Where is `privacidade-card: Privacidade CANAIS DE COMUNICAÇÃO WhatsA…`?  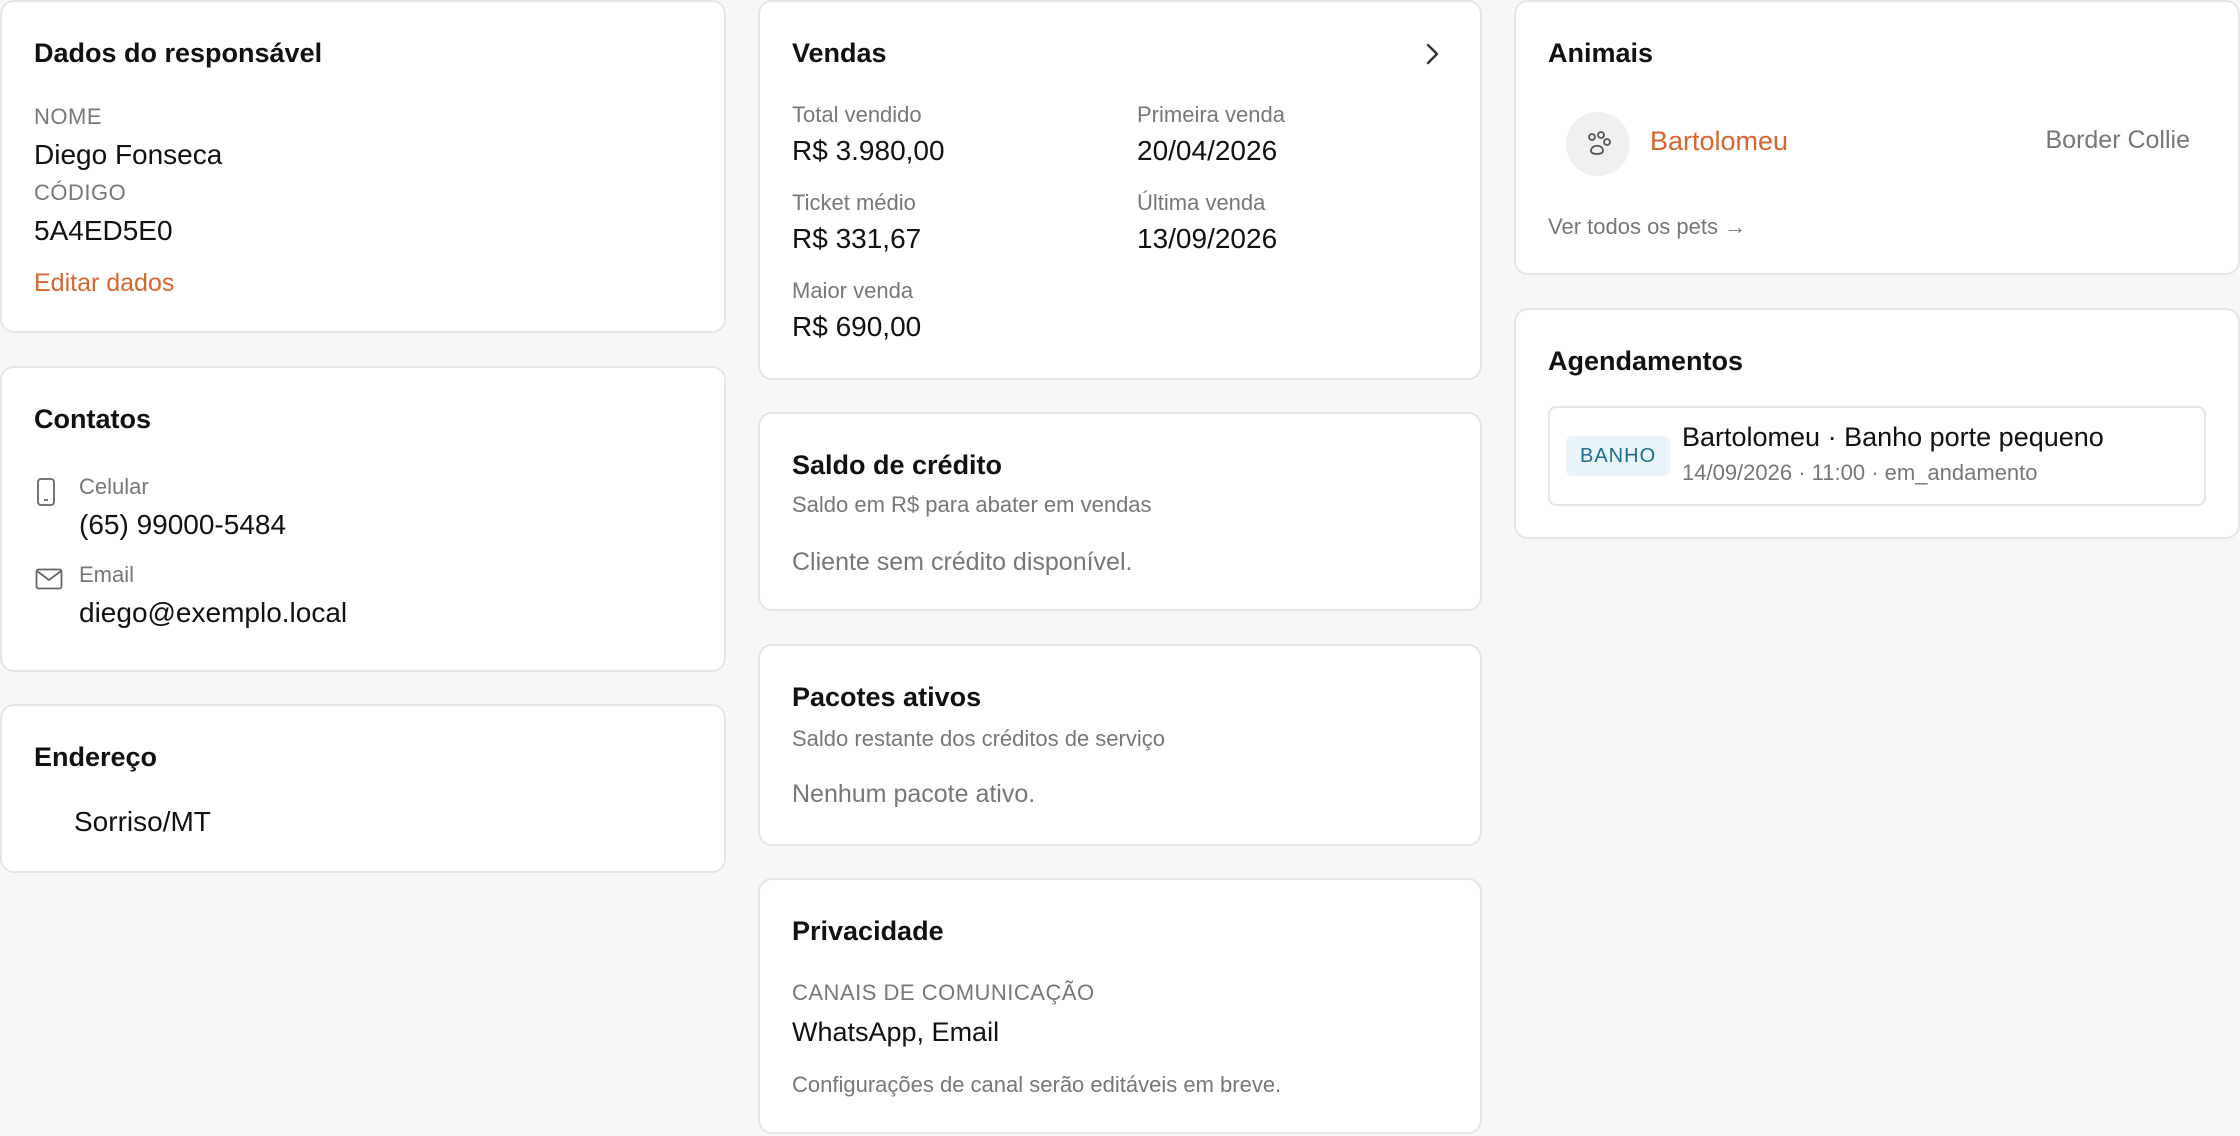 privacidade-card: Privacidade CANAIS DE COMUNICAÇÃO WhatsA… is located at coordinates (1120, 1006).